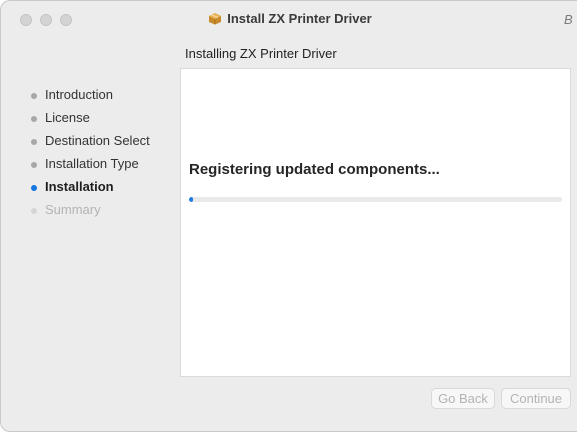 The height and width of the screenshot is (432, 577). Describe the element at coordinates (215, 19) in the screenshot. I see `package-icon` at that location.